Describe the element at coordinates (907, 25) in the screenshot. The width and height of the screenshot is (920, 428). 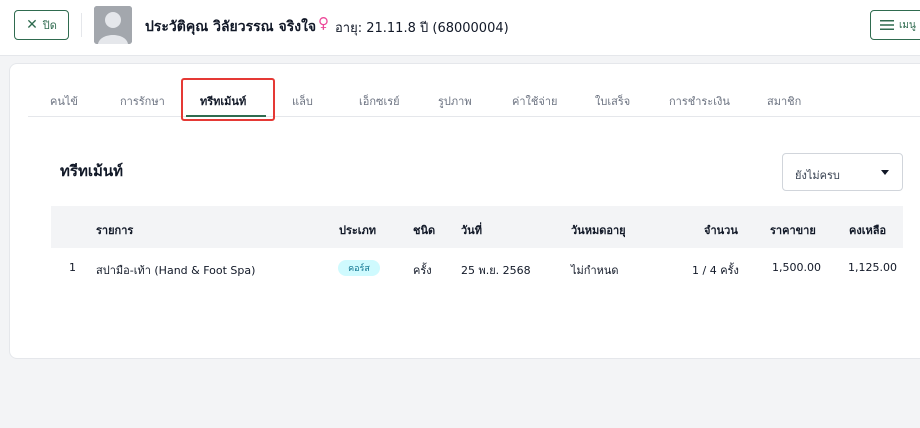
I see `menu-label: เมนู` at that location.